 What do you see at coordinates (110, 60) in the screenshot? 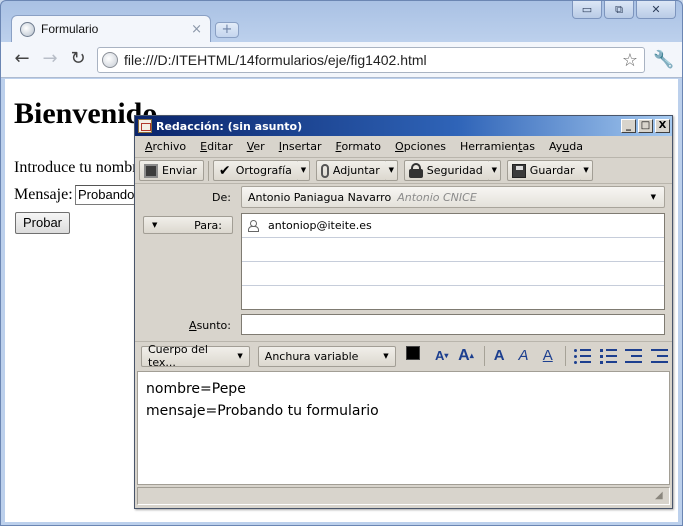
I see `page-info-icon` at bounding box center [110, 60].